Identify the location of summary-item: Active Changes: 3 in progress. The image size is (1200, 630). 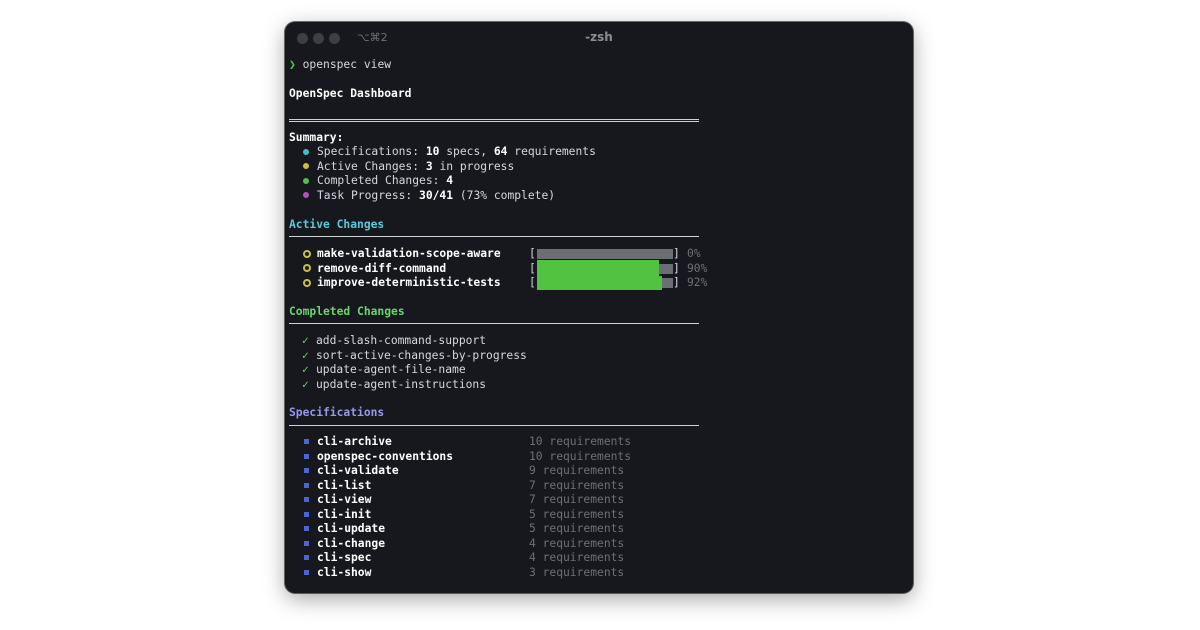
(401, 167).